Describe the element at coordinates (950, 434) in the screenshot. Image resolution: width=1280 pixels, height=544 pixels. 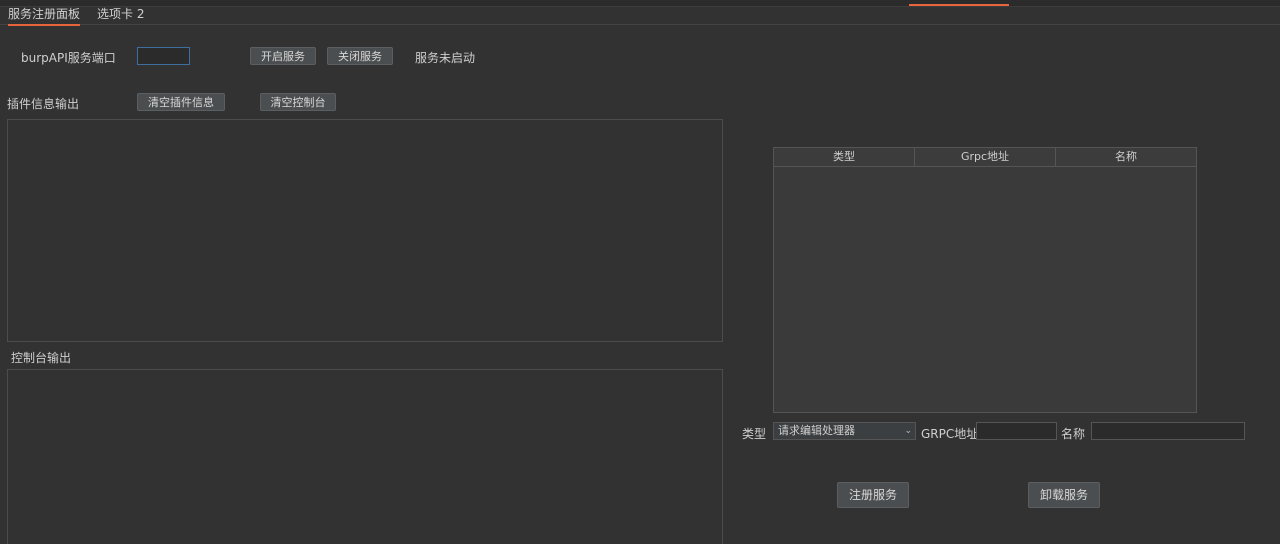
I see `grpc-address-label: GRPC地址` at that location.